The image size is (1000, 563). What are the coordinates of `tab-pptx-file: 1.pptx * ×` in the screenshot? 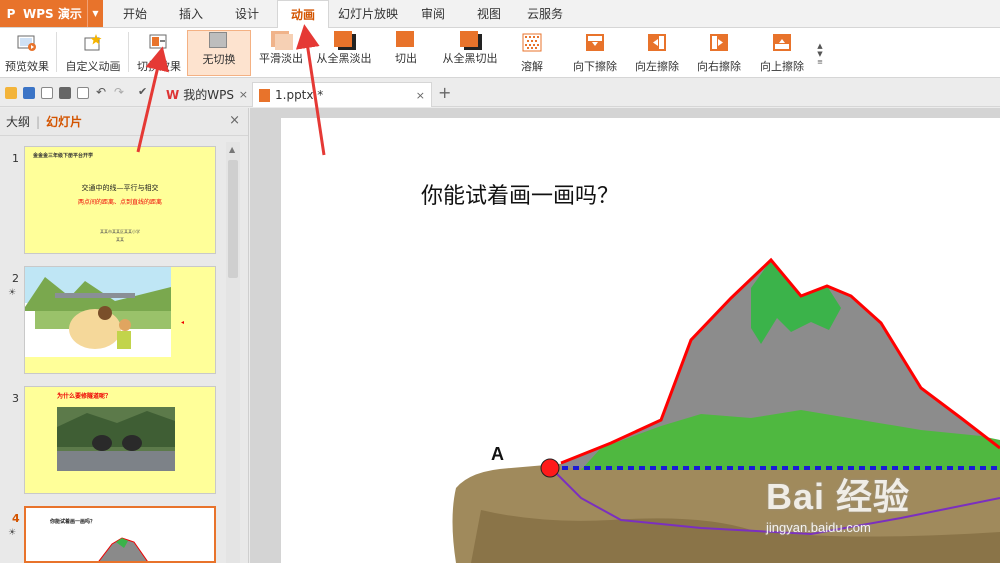 It's located at (342, 94).